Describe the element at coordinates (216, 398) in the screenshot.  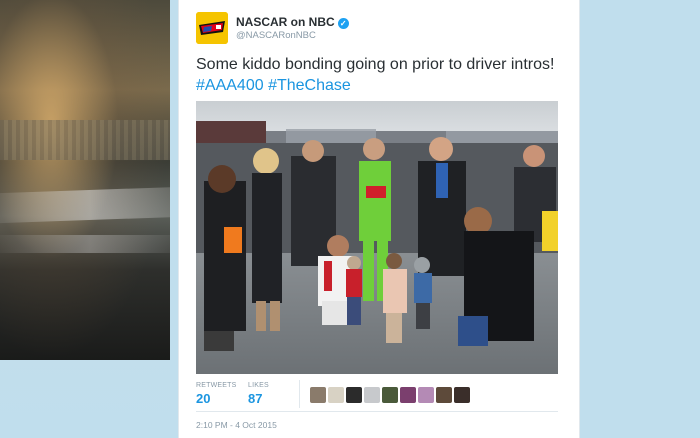
I see `retweets-count: 20` at that location.